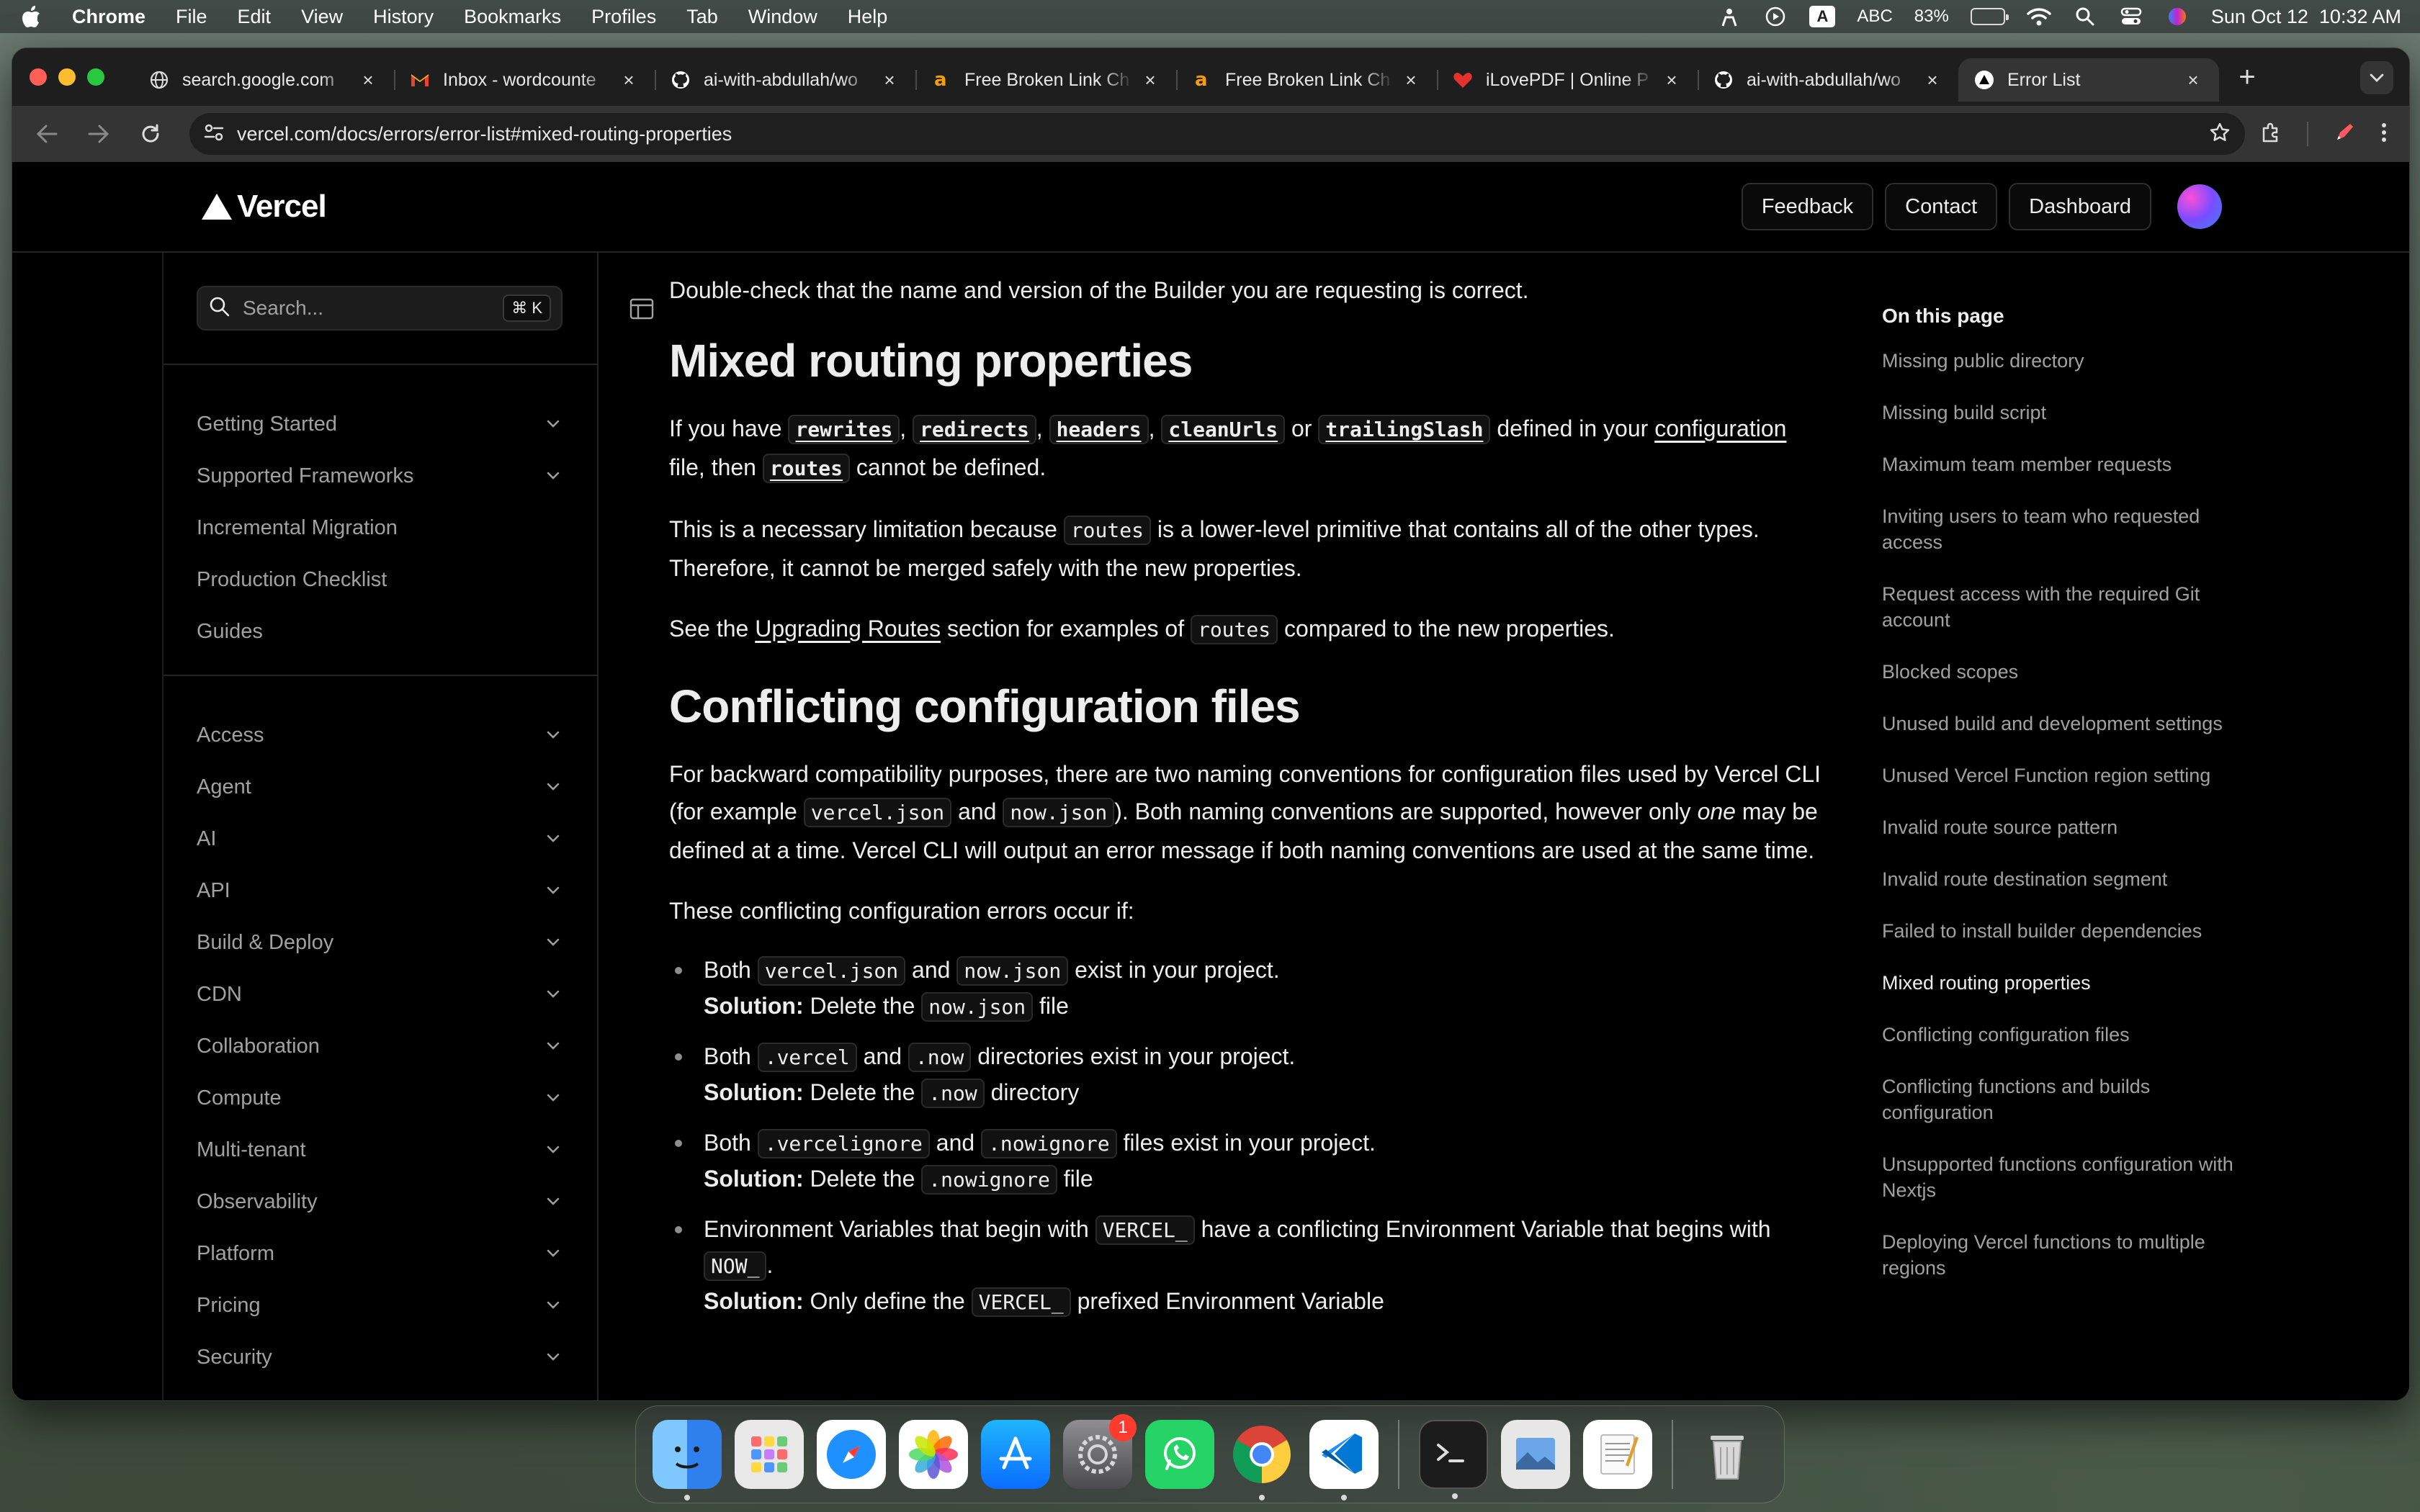 The width and height of the screenshot is (2420, 1512). Describe the element at coordinates (2199, 206) in the screenshot. I see `avatar` at that location.